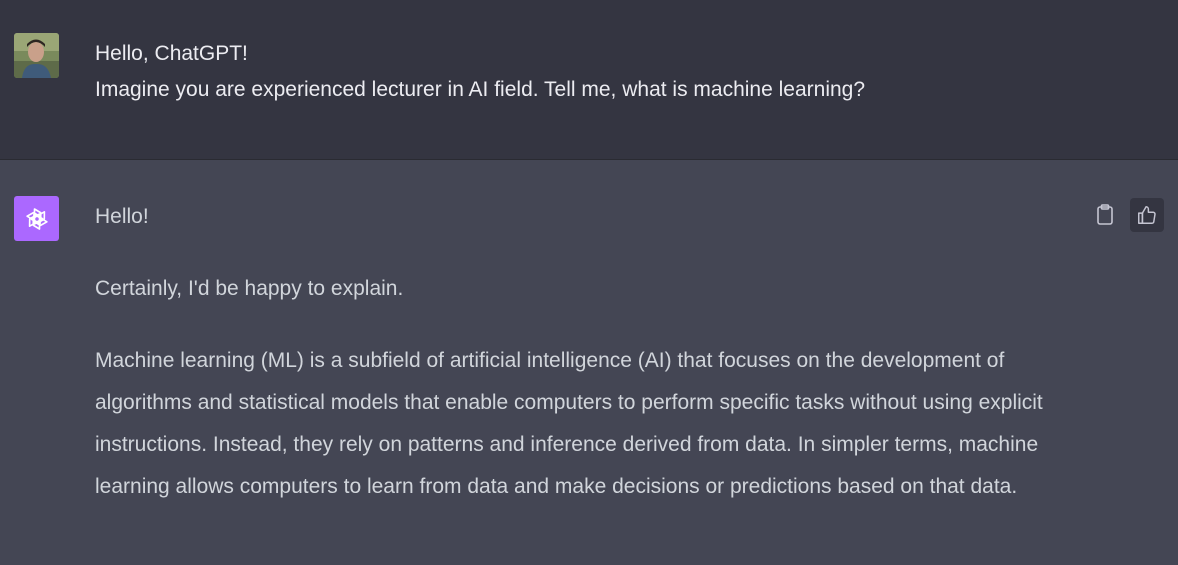 The width and height of the screenshot is (1178, 565). I want to click on user-photo-icon, so click(36, 55).